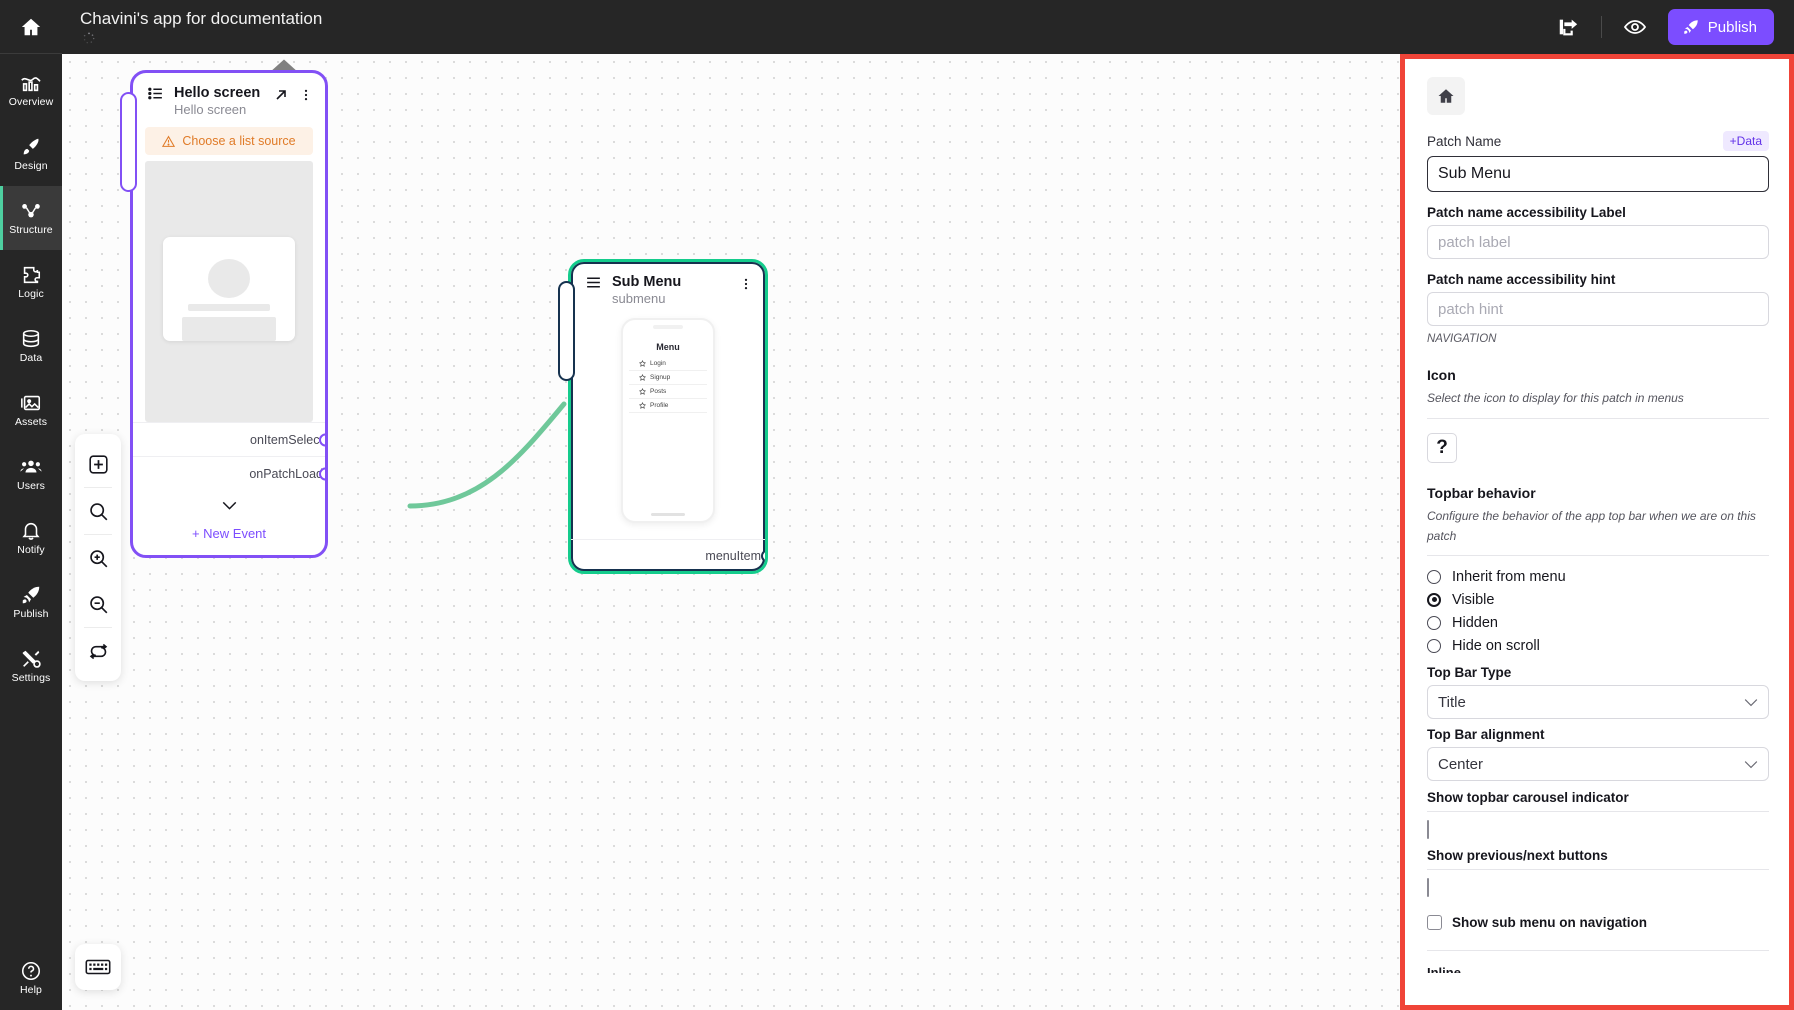 Image resolution: width=1794 pixels, height=1010 pixels. Describe the element at coordinates (98, 651) in the screenshot. I see `refresh-button` at that location.